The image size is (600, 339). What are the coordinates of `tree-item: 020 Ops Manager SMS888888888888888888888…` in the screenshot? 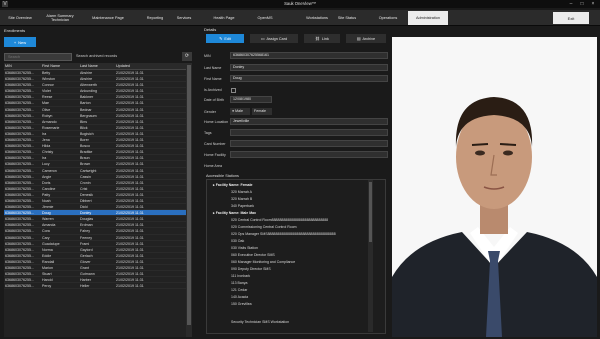 It's located at (283, 234).